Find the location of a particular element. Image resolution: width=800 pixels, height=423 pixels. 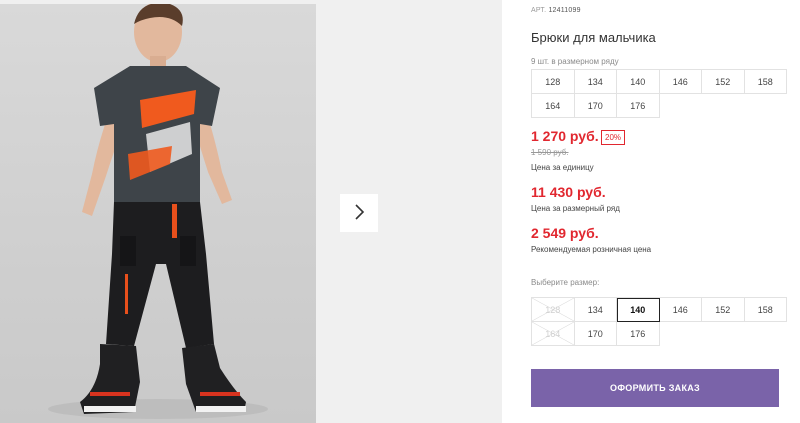

old-price: 1 590 руб. is located at coordinates (550, 152).